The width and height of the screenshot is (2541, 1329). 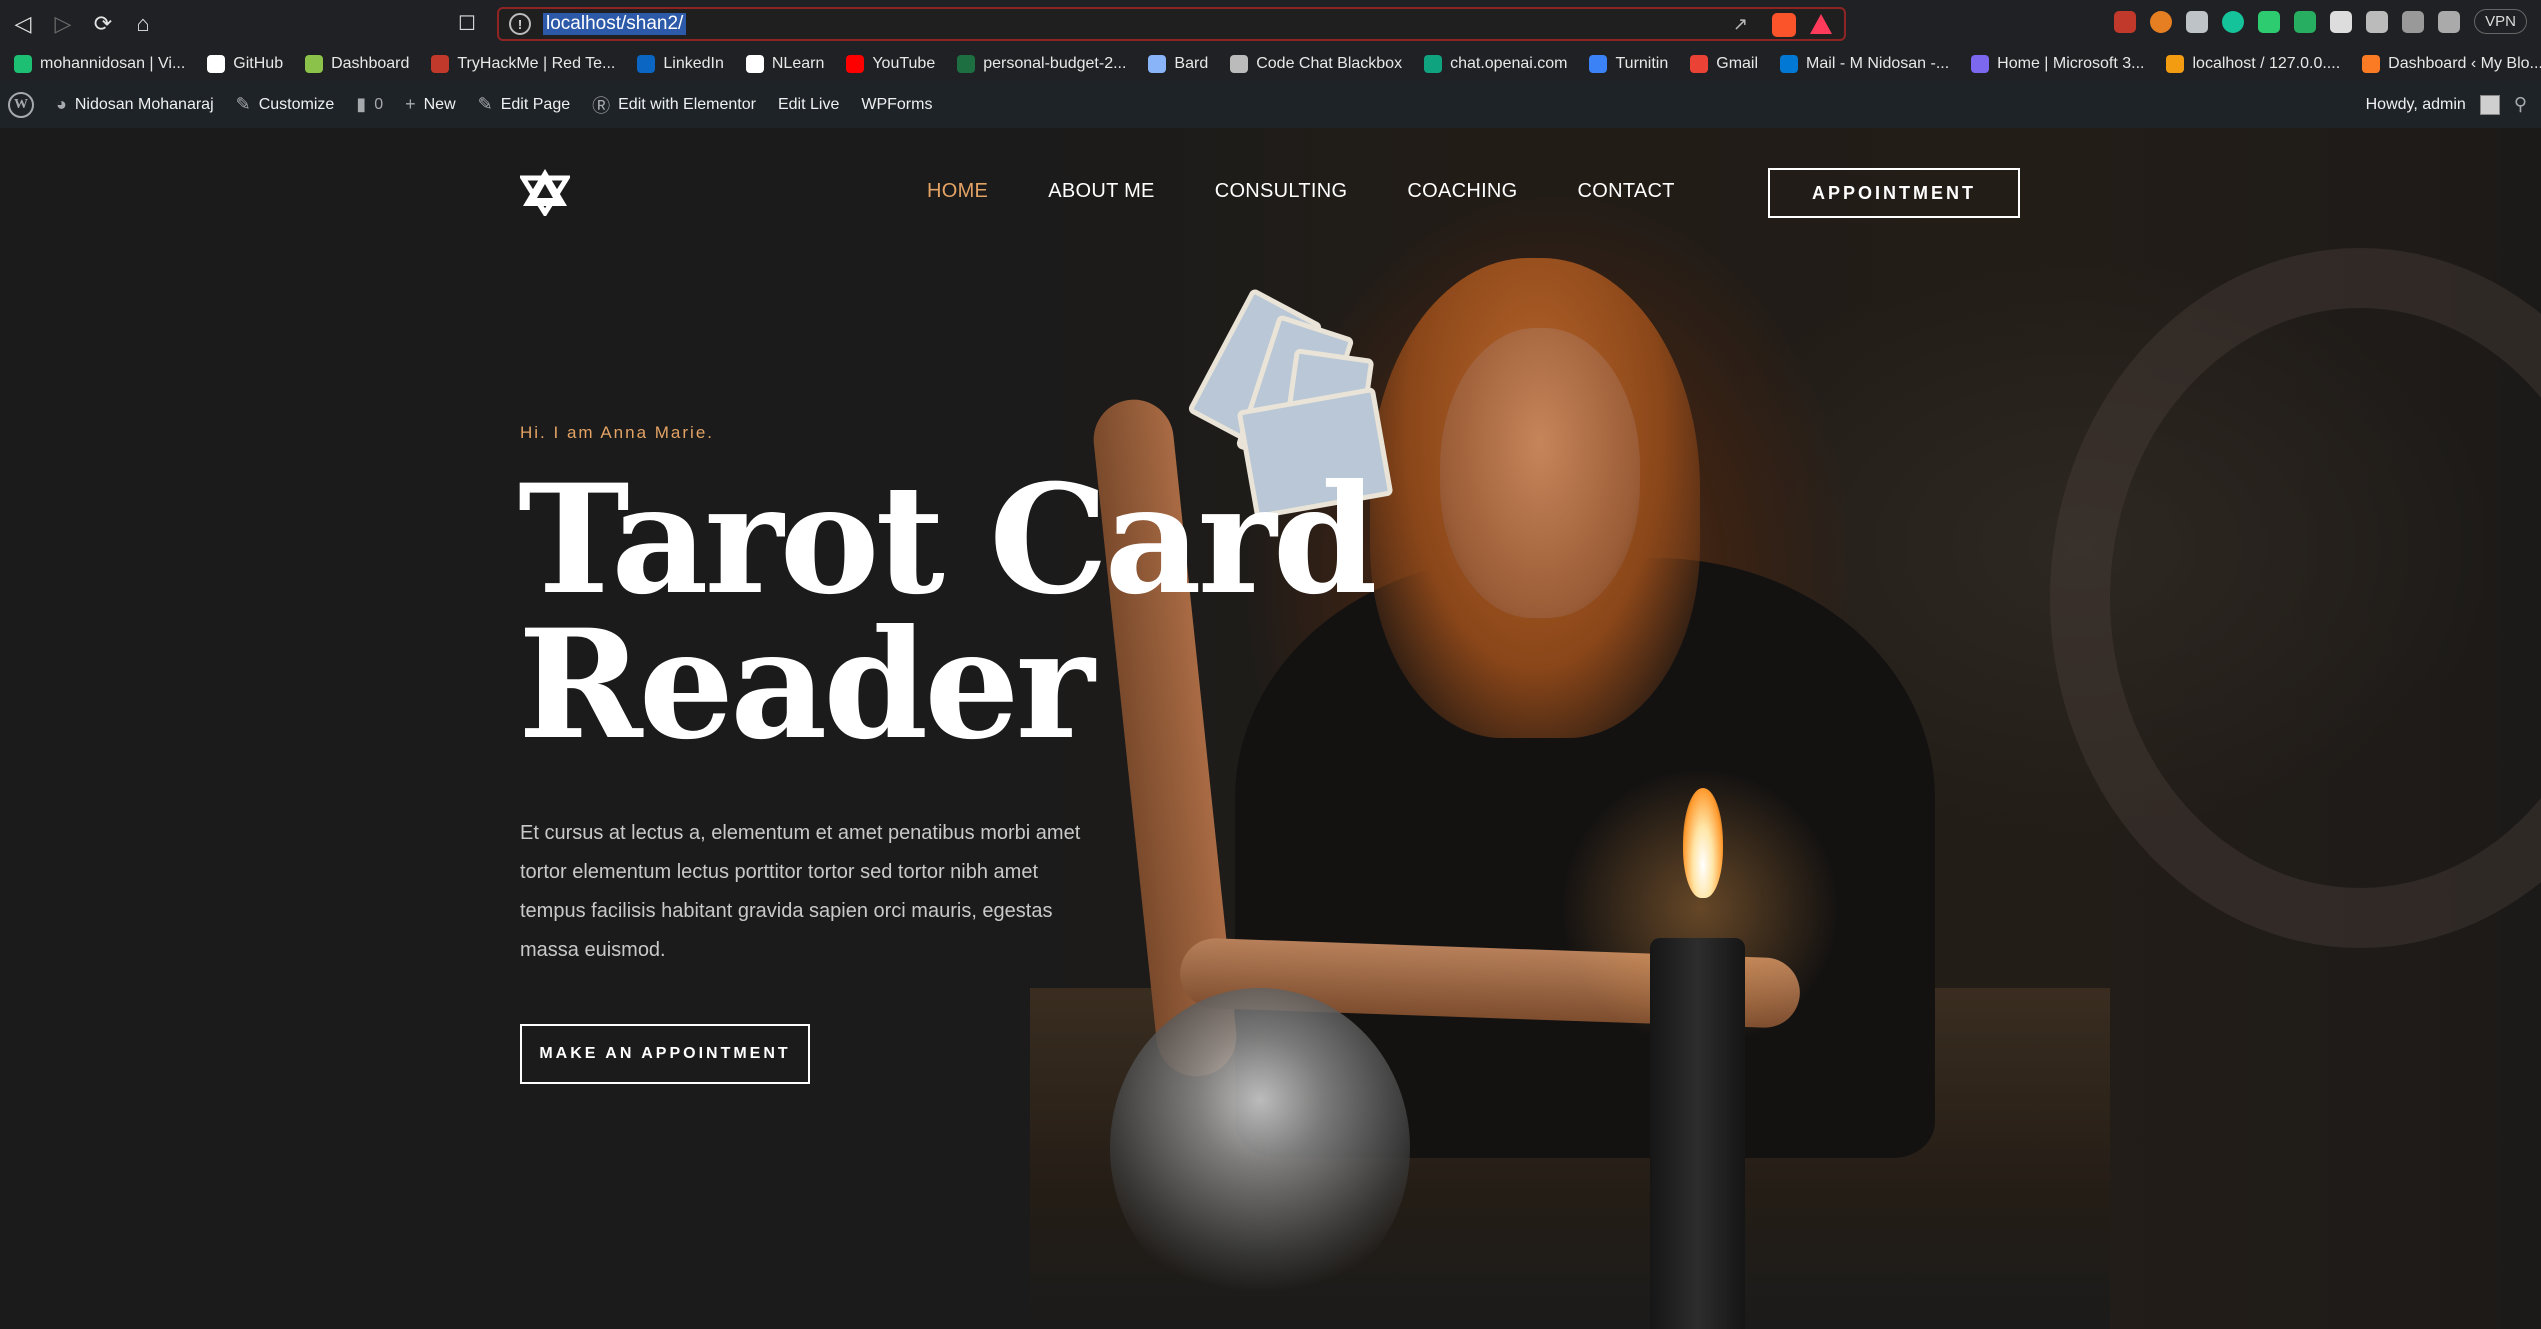 I want to click on phpmyadmin-icon, so click(x=2175, y=64).